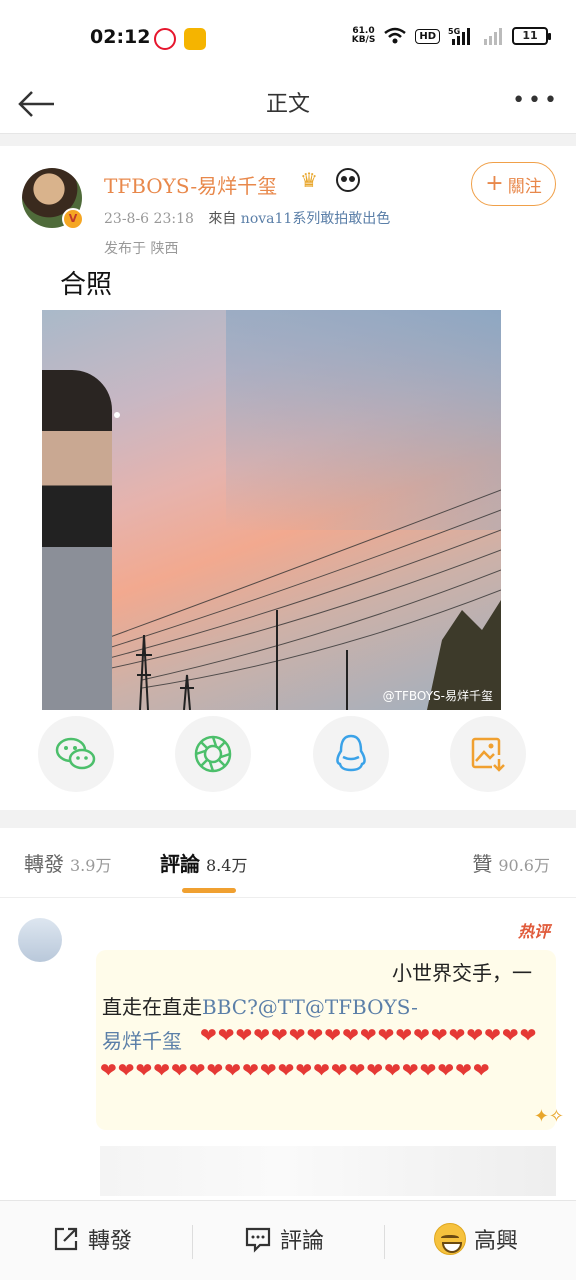 This screenshot has width=576, height=1280. I want to click on repost-button: 轉發, so click(92, 1239).